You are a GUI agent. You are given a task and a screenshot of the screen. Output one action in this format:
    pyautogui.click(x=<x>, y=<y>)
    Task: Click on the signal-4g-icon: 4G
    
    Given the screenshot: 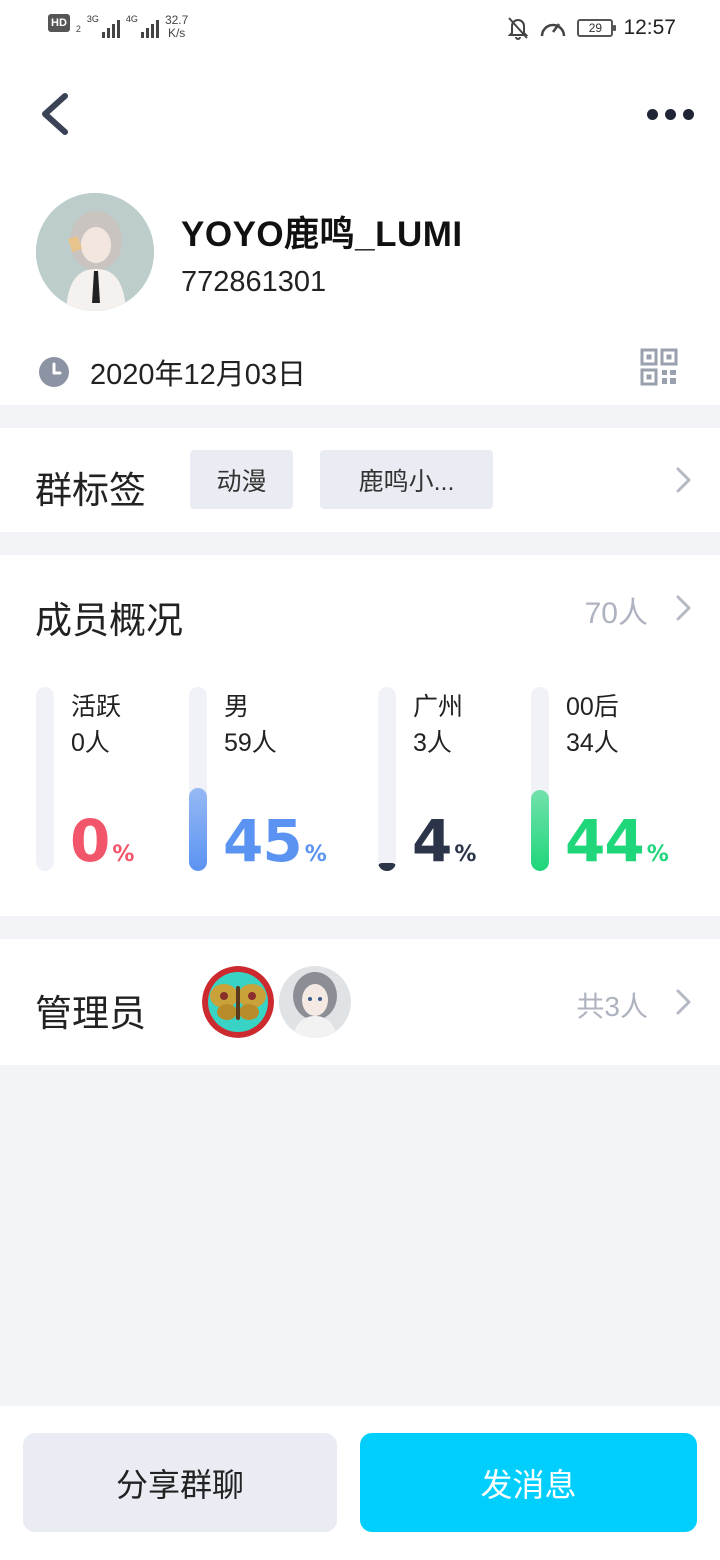 What is the action you would take?
    pyautogui.click(x=142, y=26)
    